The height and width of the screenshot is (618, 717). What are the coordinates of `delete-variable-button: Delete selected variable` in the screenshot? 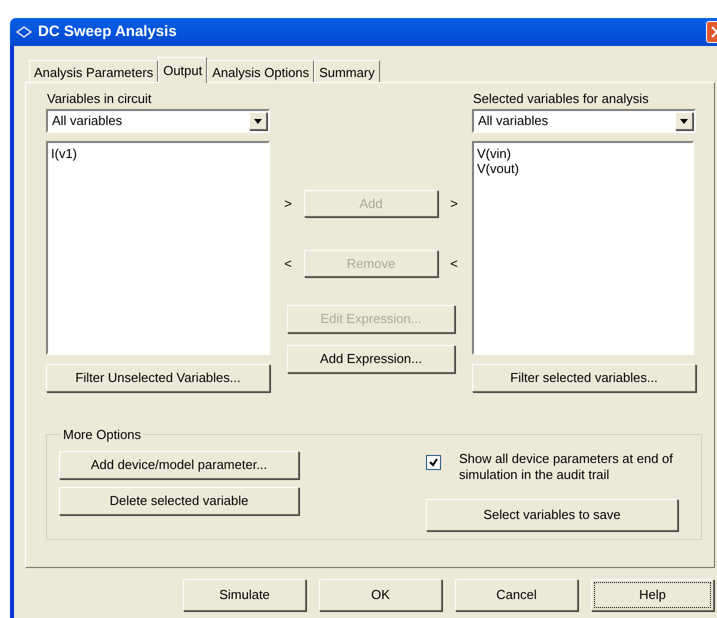 It's located at (179, 501).